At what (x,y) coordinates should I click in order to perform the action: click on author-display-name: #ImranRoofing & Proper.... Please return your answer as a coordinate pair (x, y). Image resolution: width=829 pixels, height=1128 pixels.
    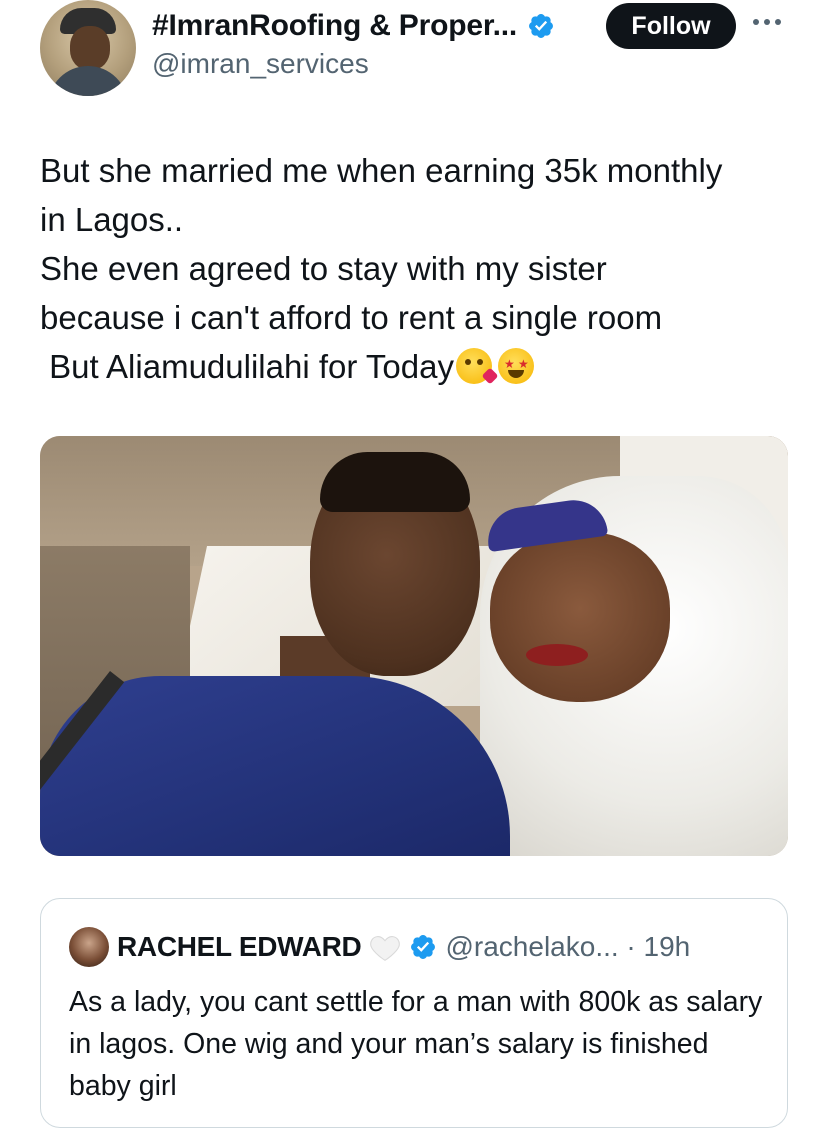
    Looking at the image, I should click on (334, 26).